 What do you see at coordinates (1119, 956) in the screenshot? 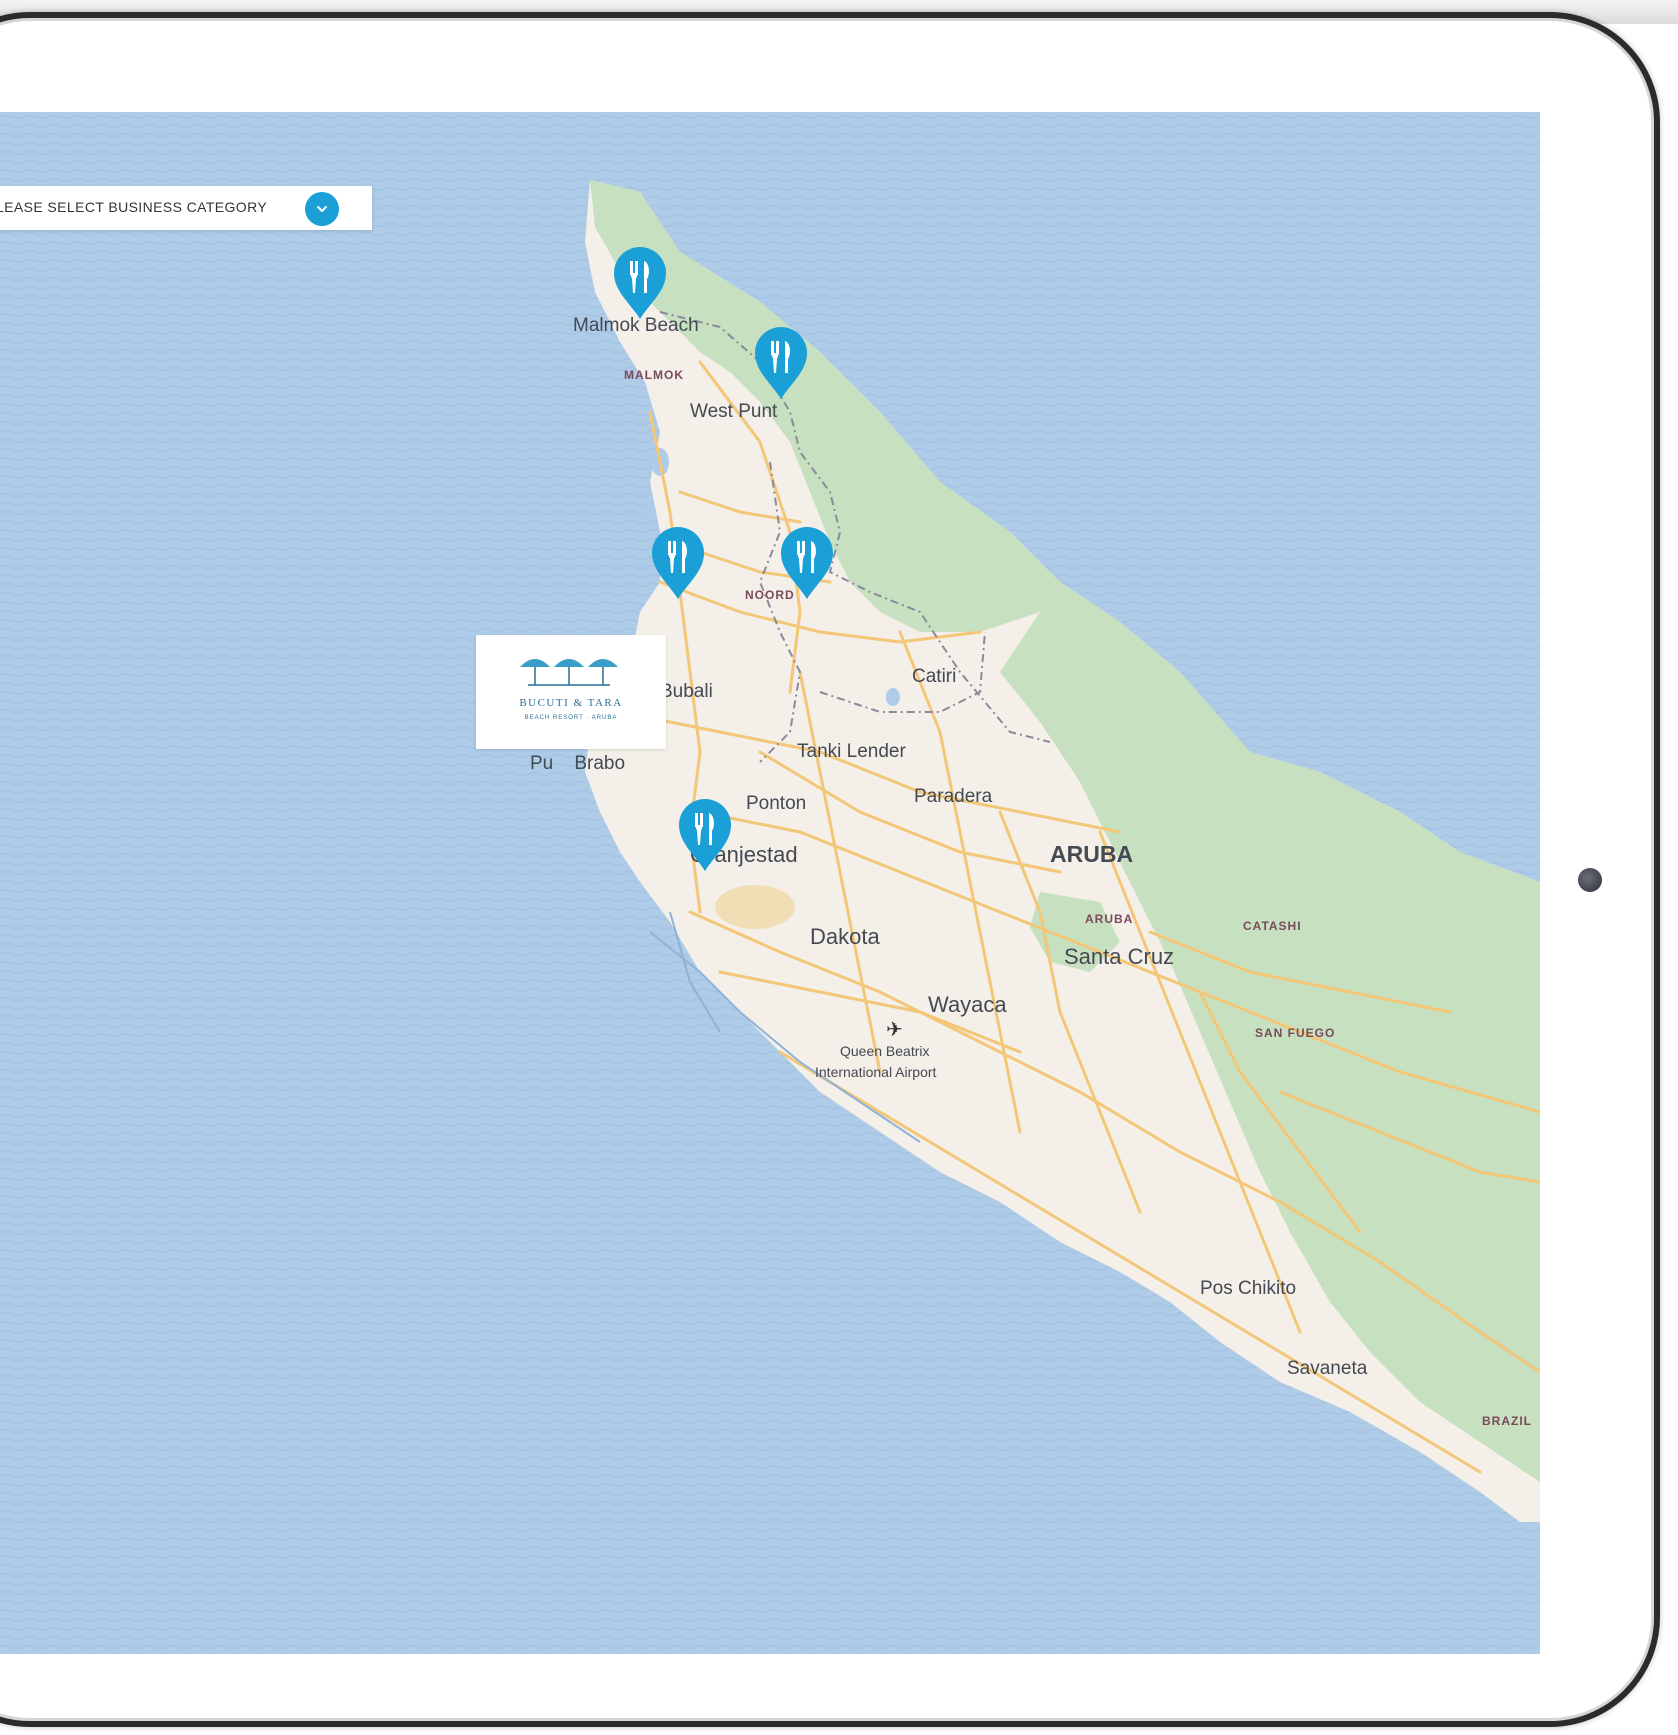
I see `label-santa-cruz: Santa Cruz` at bounding box center [1119, 956].